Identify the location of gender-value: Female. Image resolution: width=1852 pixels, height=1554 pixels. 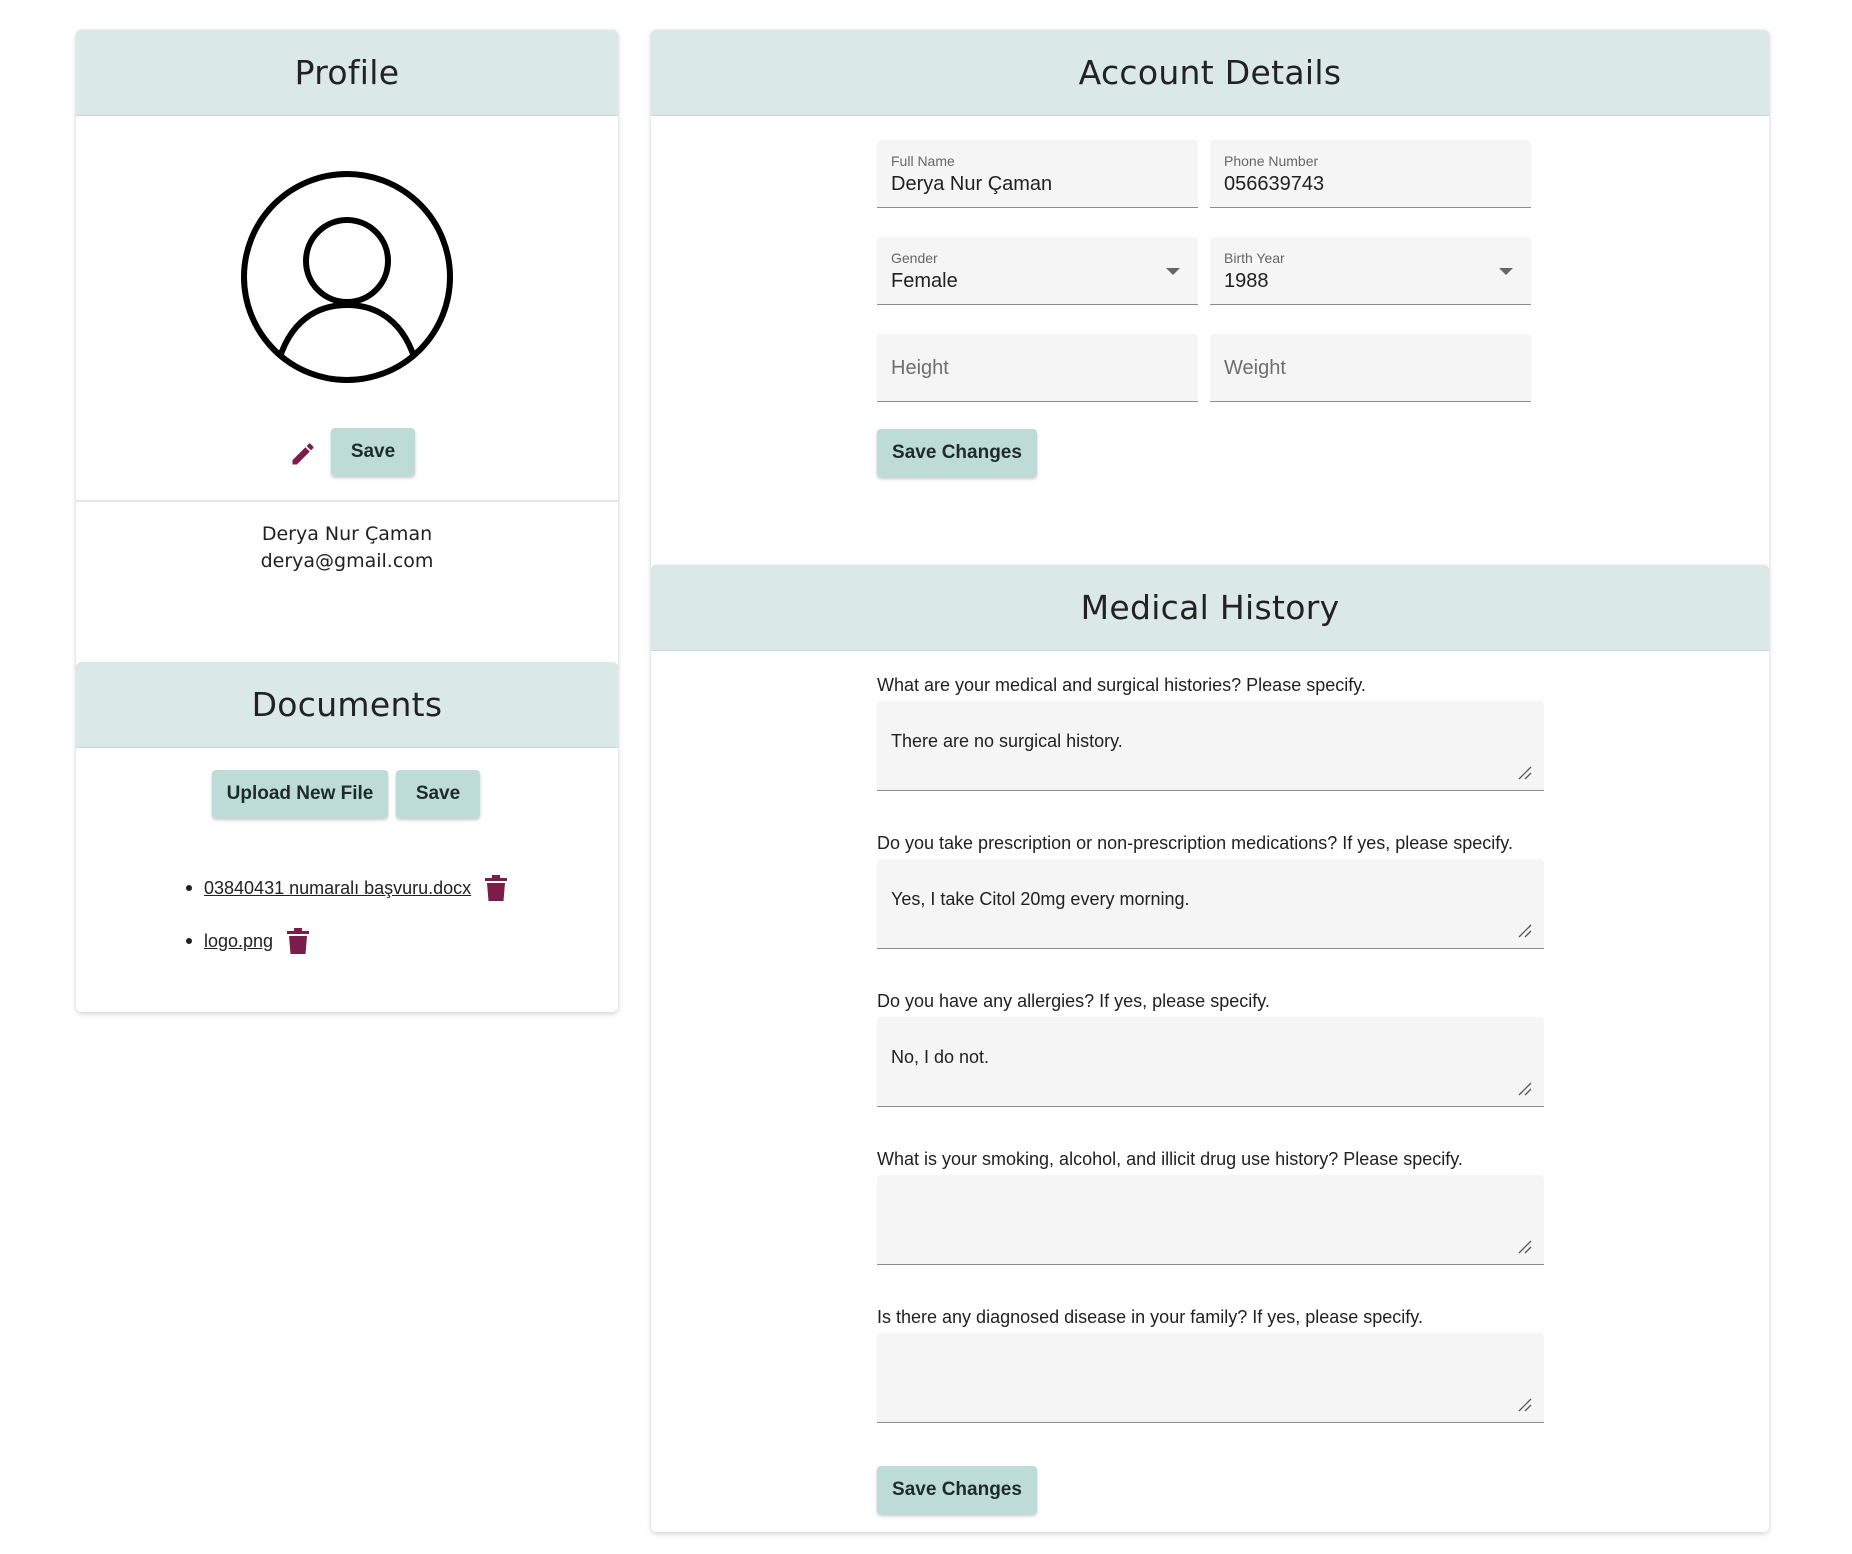
(924, 281).